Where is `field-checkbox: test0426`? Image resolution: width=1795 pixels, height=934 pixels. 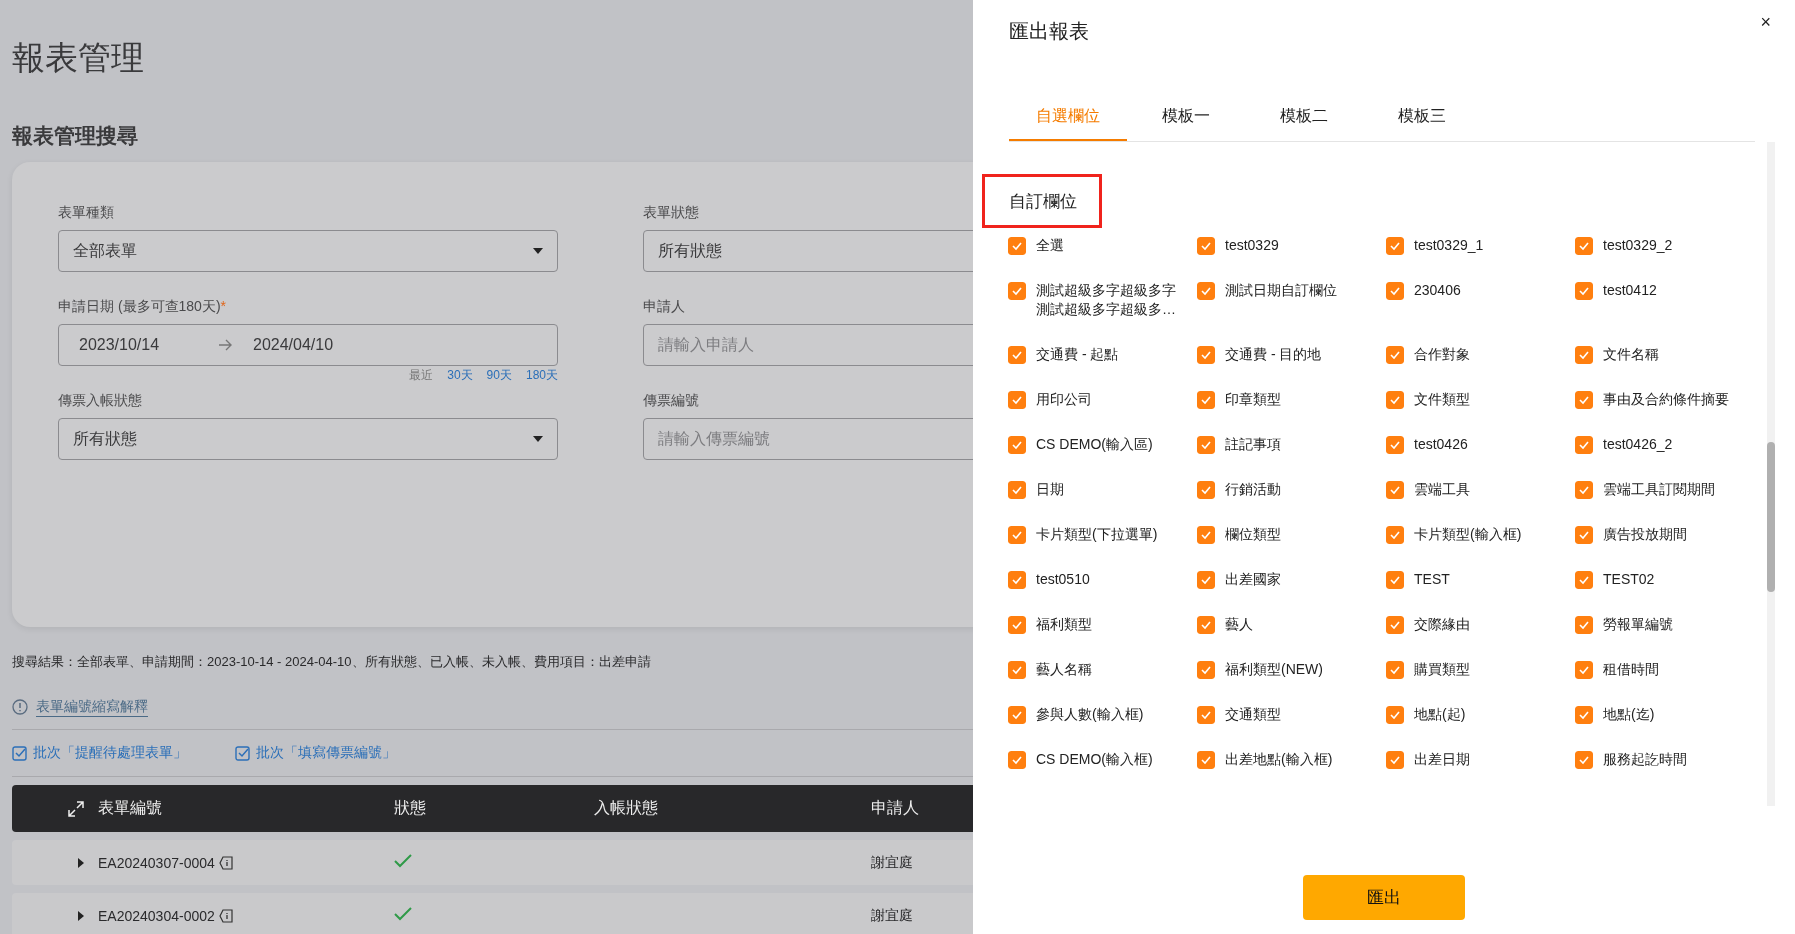 field-checkbox: test0426 is located at coordinates (1427, 457).